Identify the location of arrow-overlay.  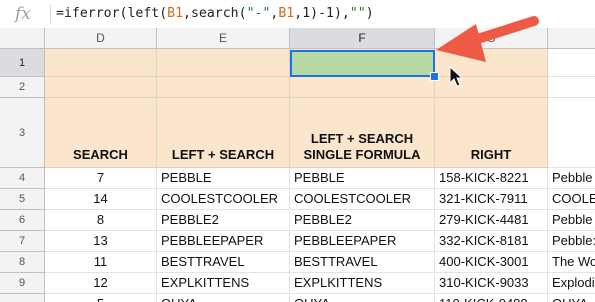
(487, 51).